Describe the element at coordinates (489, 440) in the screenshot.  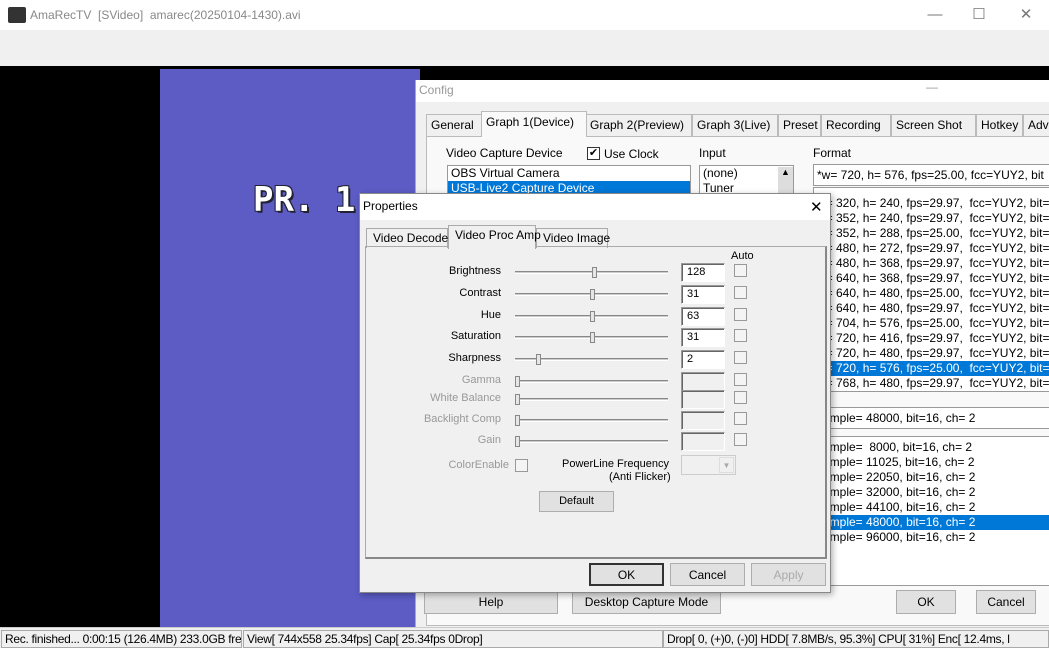
I see `gain-label: Gain` at that location.